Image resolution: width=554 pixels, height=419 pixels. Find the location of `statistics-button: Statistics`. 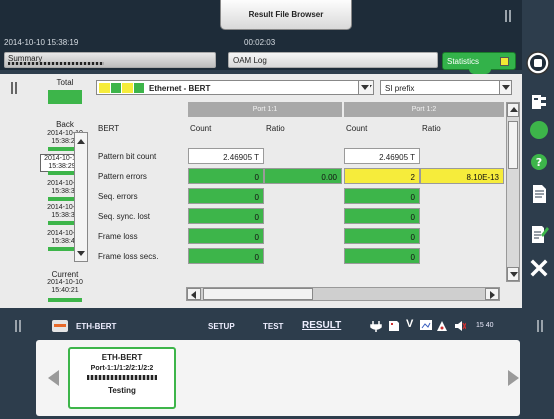

statistics-button: Statistics is located at coordinates (479, 63).